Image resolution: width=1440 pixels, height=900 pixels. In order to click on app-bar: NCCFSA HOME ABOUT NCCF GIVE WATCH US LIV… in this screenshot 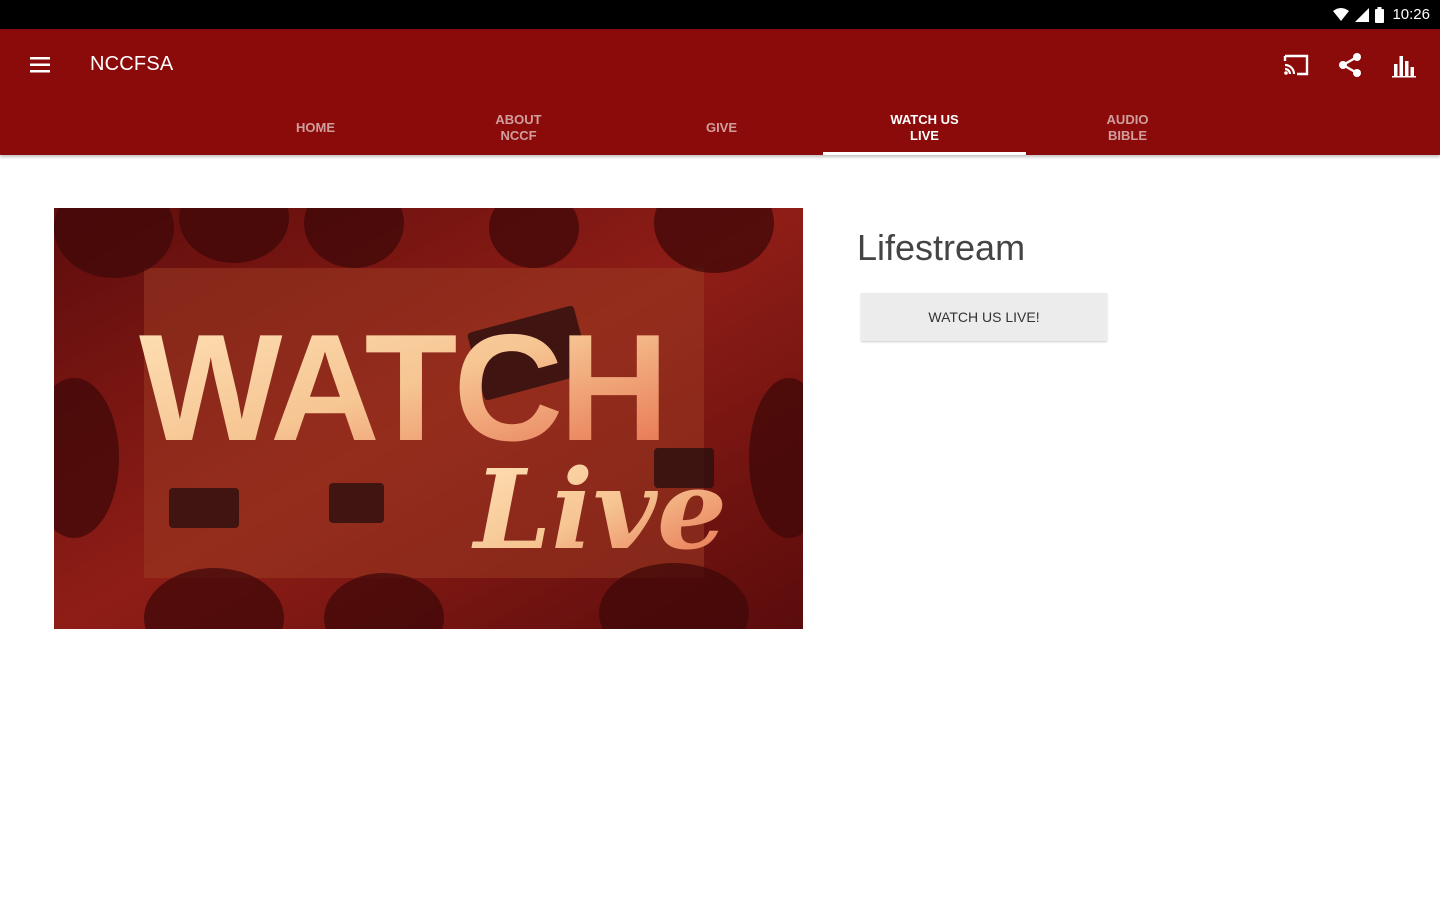, I will do `click(720, 92)`.